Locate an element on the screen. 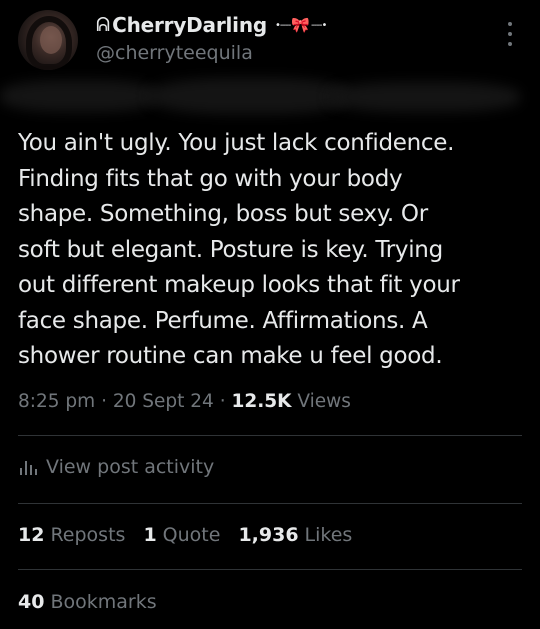  bar-chart-icon is located at coordinates (28, 468).